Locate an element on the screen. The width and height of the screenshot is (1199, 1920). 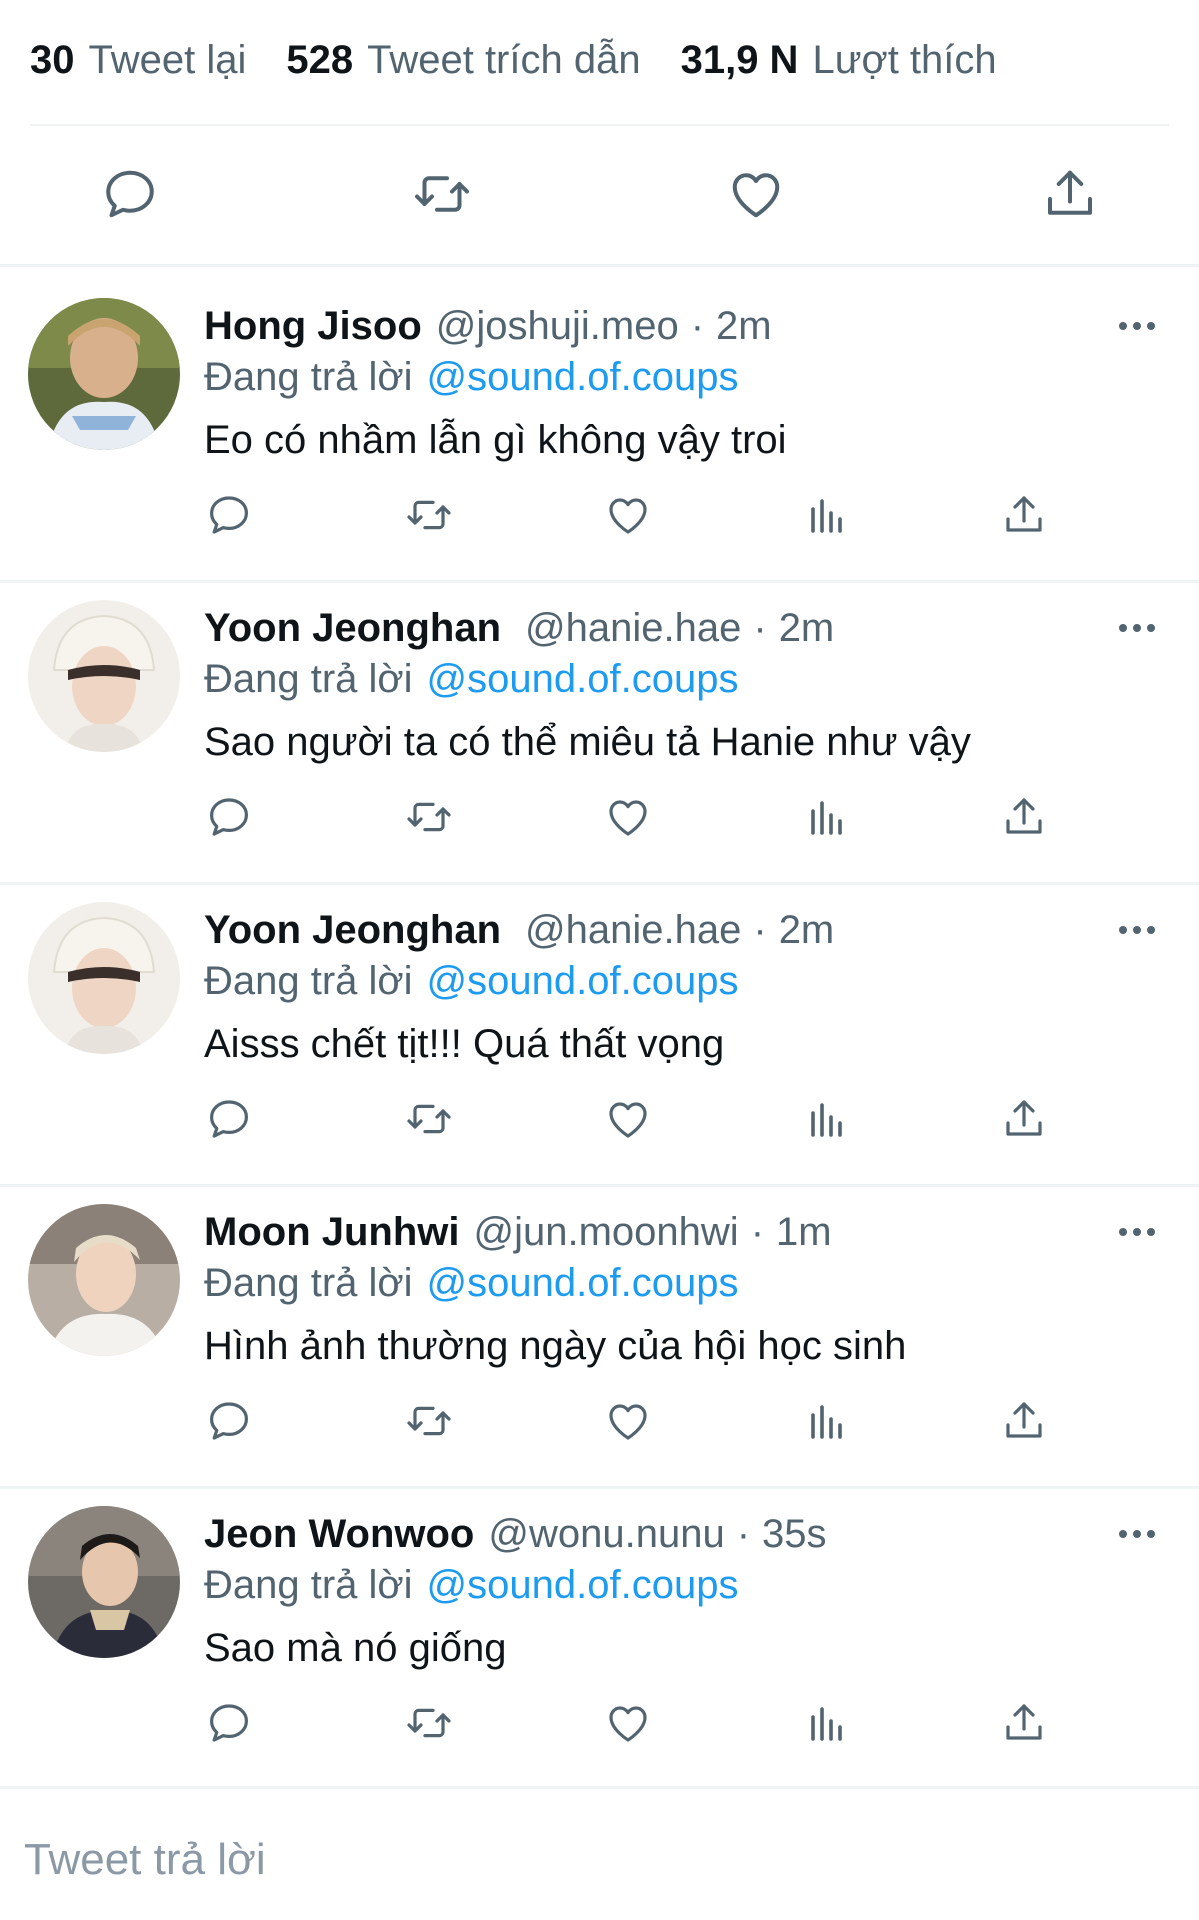
reply-text: Hình ảnh thường ngày của hội học sinh is located at coordinates (555, 1345).